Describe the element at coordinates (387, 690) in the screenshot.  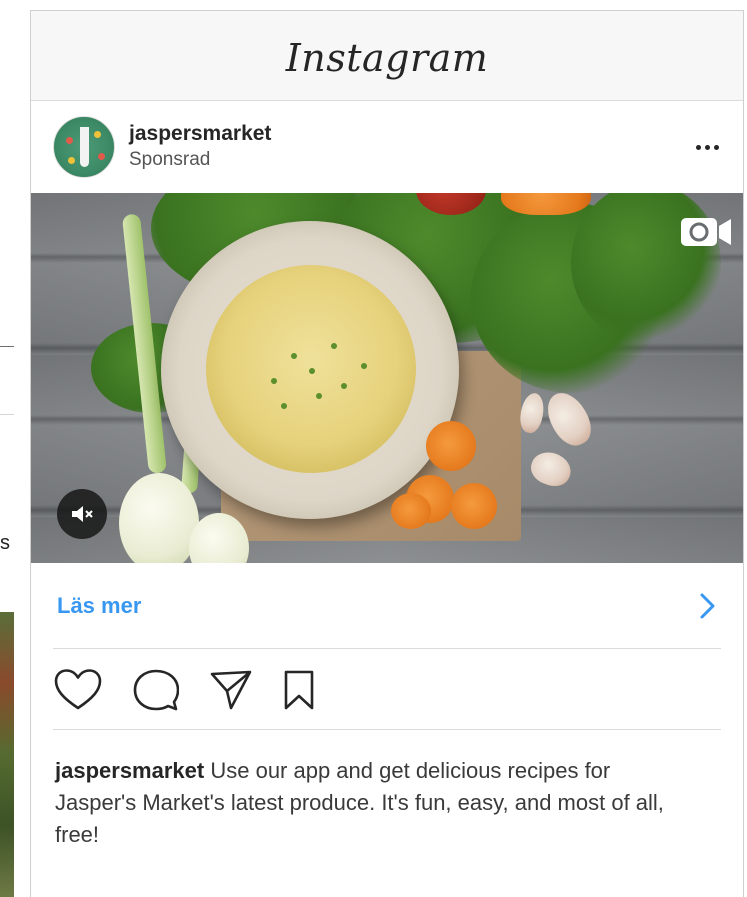
I see `action-bar` at that location.